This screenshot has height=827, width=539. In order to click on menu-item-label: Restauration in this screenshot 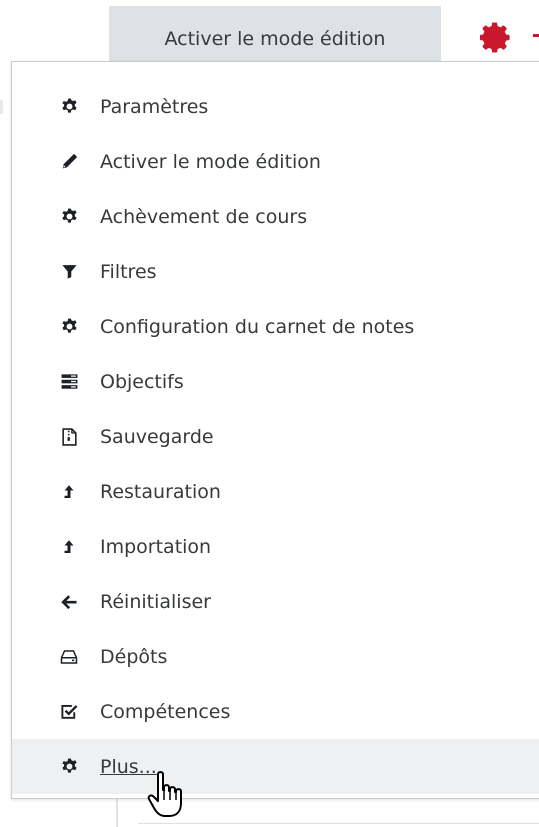, I will do `click(160, 491)`.